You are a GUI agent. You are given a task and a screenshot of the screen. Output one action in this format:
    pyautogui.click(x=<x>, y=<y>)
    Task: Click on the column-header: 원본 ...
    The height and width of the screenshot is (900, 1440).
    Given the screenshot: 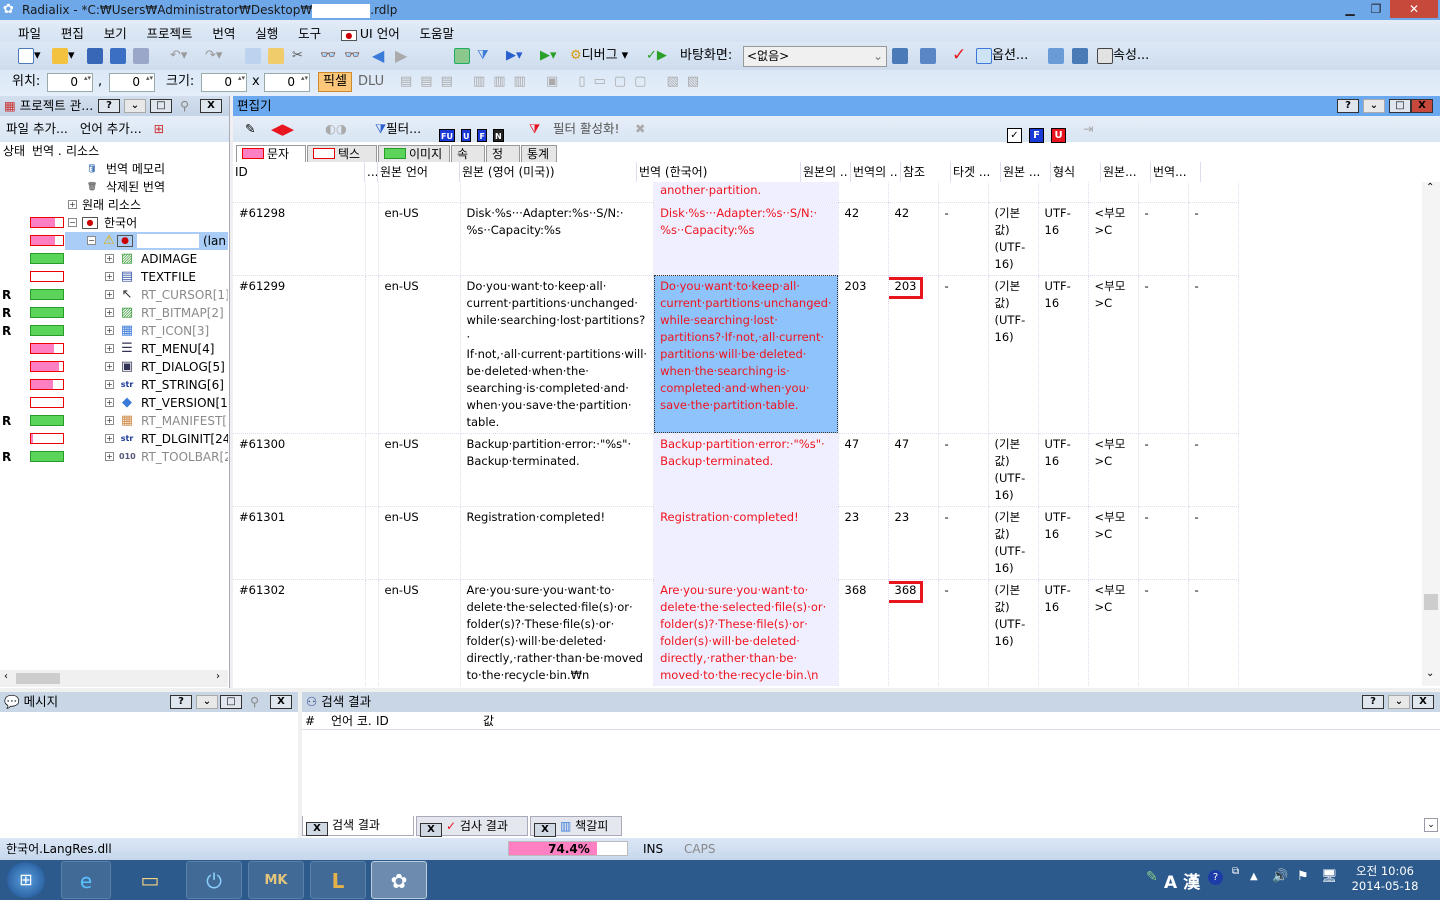 What is the action you would take?
    pyautogui.click(x=1026, y=172)
    